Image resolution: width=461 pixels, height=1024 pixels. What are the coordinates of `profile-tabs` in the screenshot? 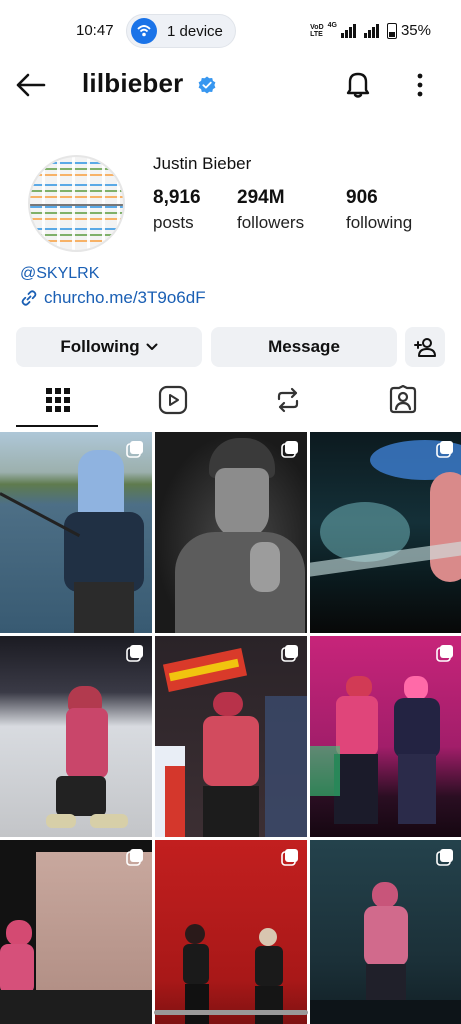 It's located at (230, 400).